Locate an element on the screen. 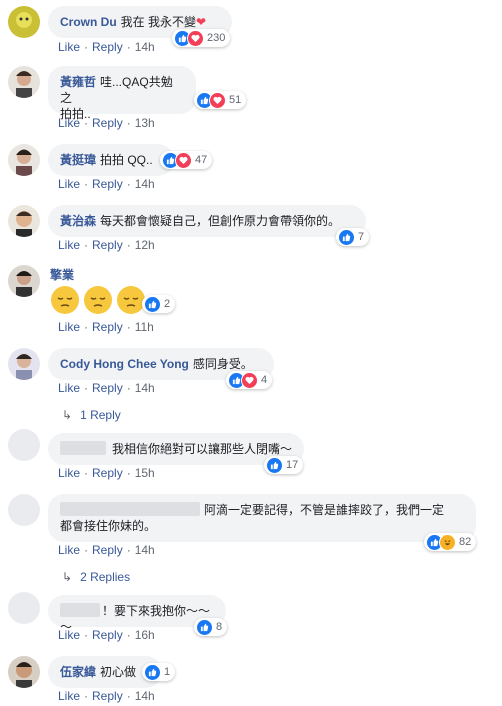 This screenshot has height=706, width=502. reaction-count-number: 7 is located at coordinates (361, 237).